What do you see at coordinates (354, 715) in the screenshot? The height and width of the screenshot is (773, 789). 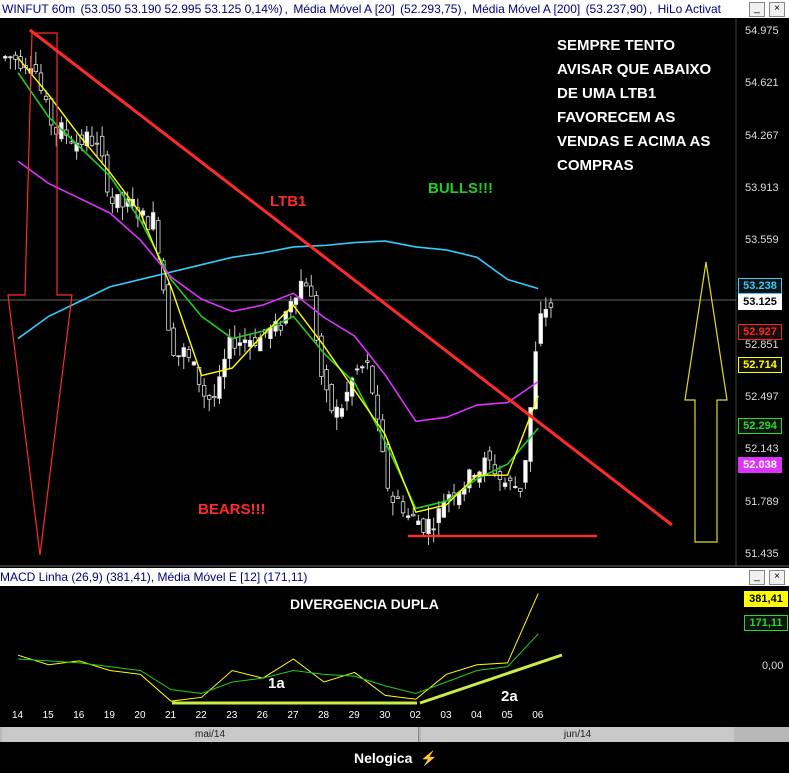 I see `x-axis-tick: 29` at bounding box center [354, 715].